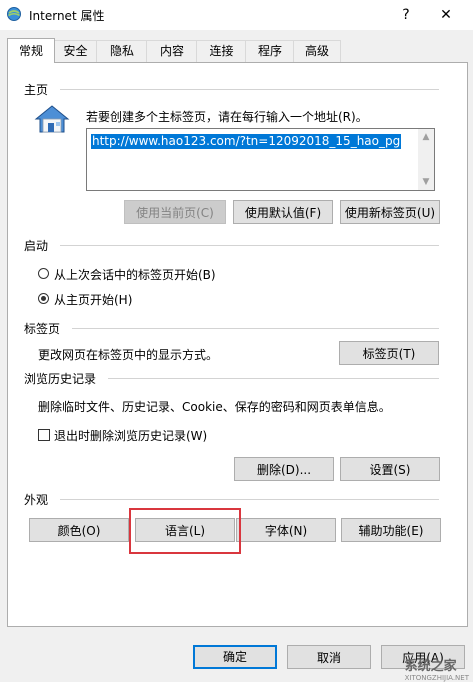 Image resolution: width=473 pixels, height=682 pixels. Describe the element at coordinates (42, 329) in the screenshot. I see `tabs-section-title: 标签页` at that location.